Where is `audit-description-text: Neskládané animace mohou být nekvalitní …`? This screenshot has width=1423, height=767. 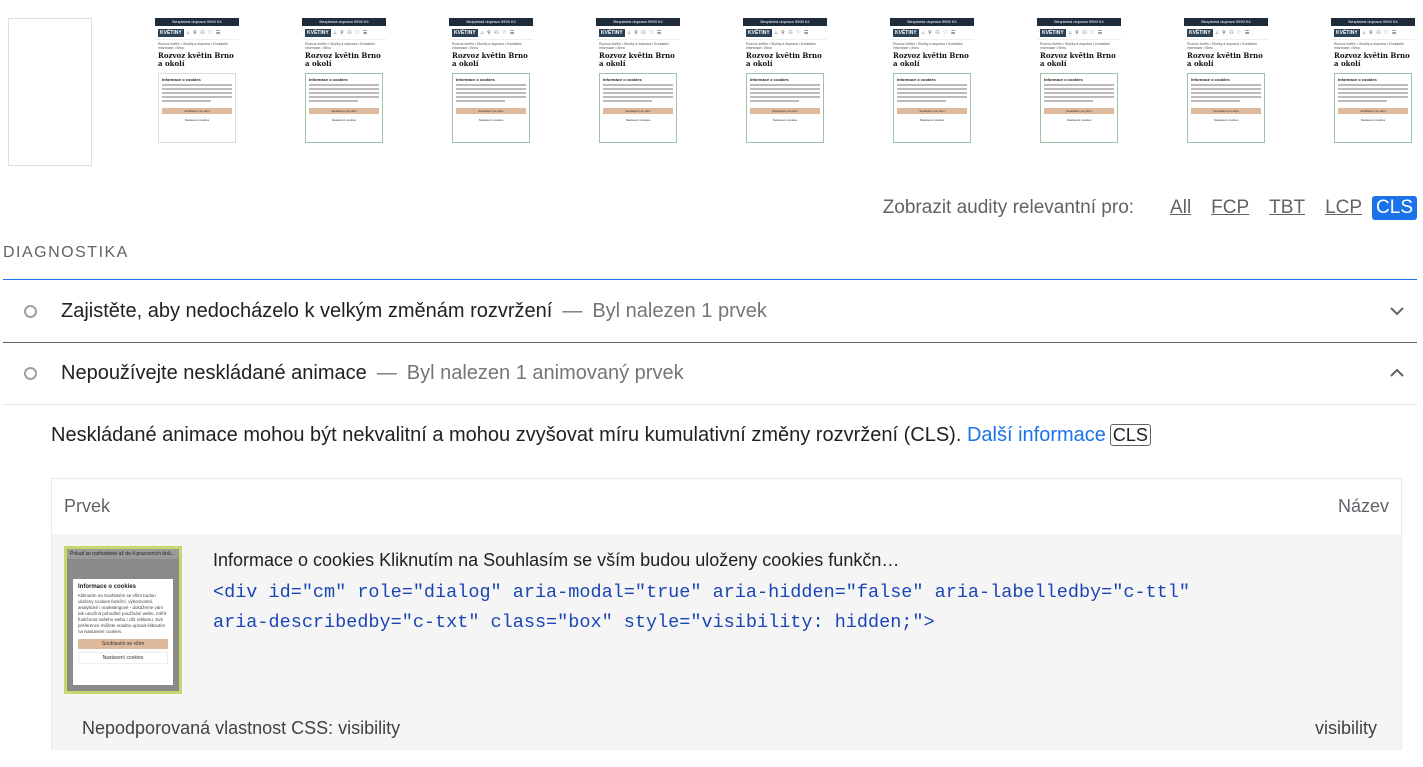
audit-description-text: Neskládané animace mohou být nekvalitní … is located at coordinates (506, 435).